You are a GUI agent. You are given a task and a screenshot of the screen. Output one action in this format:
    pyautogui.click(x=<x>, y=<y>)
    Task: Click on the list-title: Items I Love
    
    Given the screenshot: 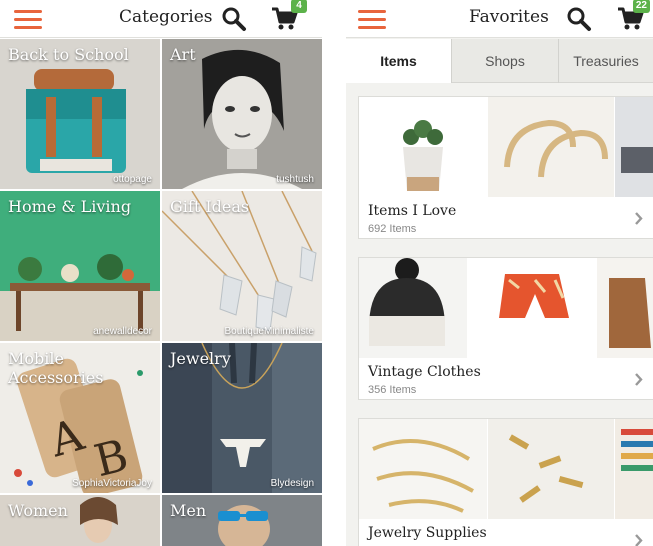 What is the action you would take?
    pyautogui.click(x=412, y=211)
    